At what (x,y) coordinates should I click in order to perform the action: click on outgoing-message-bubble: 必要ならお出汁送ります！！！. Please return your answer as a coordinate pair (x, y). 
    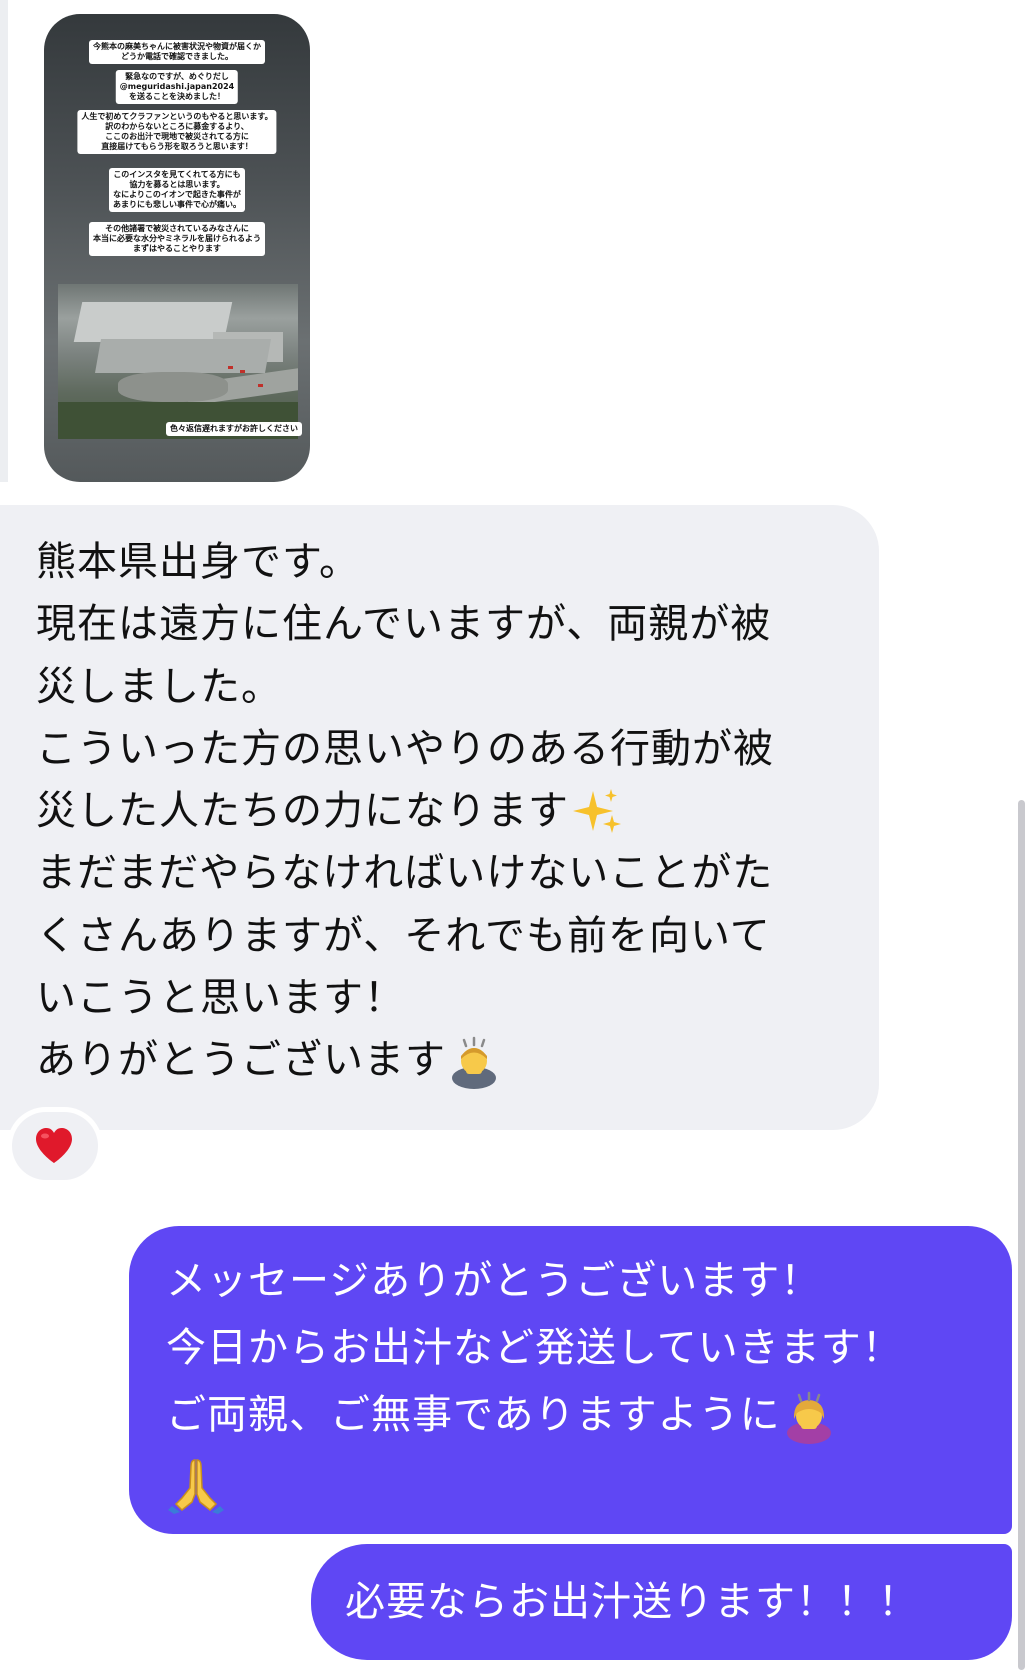
    Looking at the image, I should click on (661, 1602).